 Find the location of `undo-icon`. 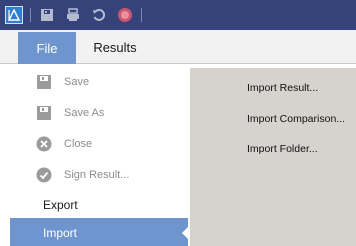

undo-icon is located at coordinates (99, 15).